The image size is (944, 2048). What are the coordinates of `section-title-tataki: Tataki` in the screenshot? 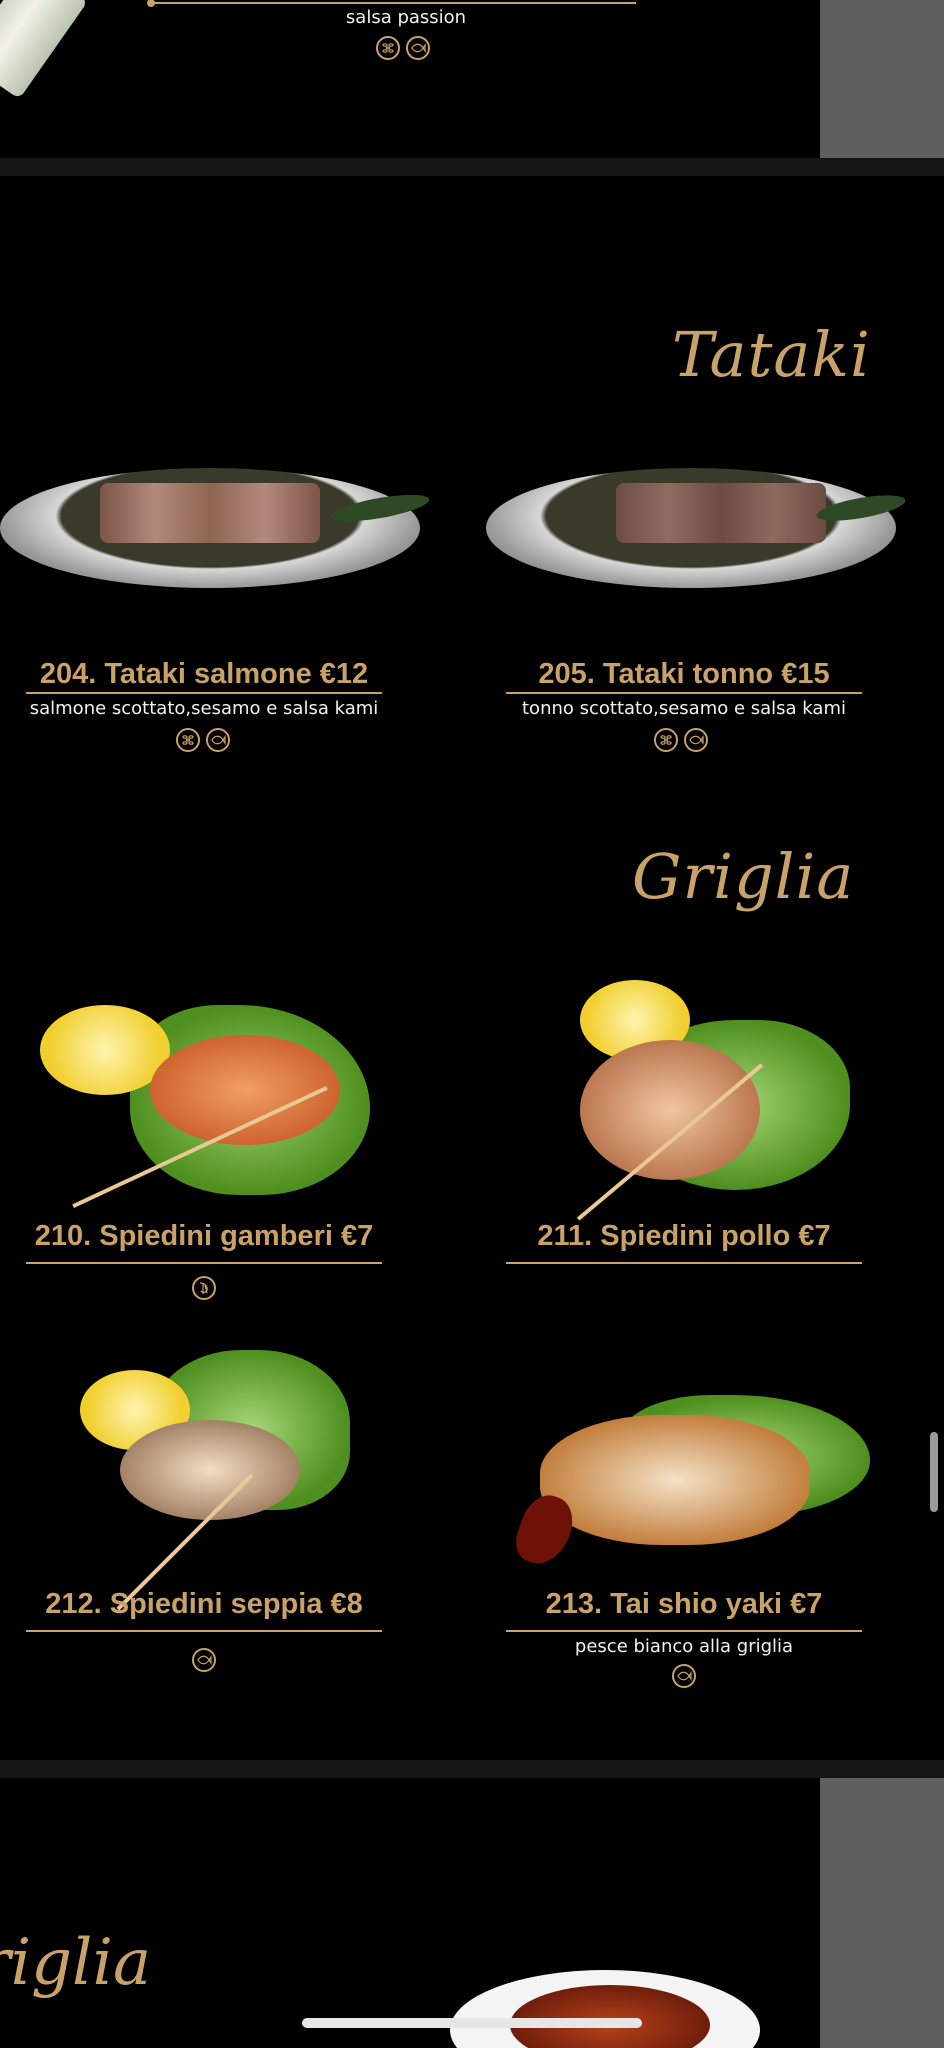 It's located at (771, 354).